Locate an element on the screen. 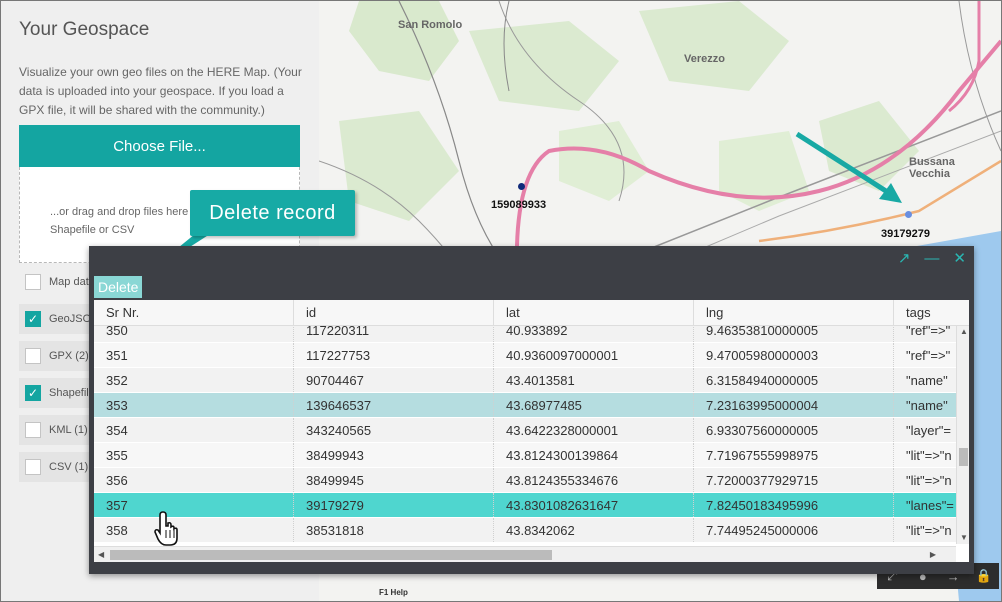  layer-label: GPX (2) is located at coordinates (69, 356).